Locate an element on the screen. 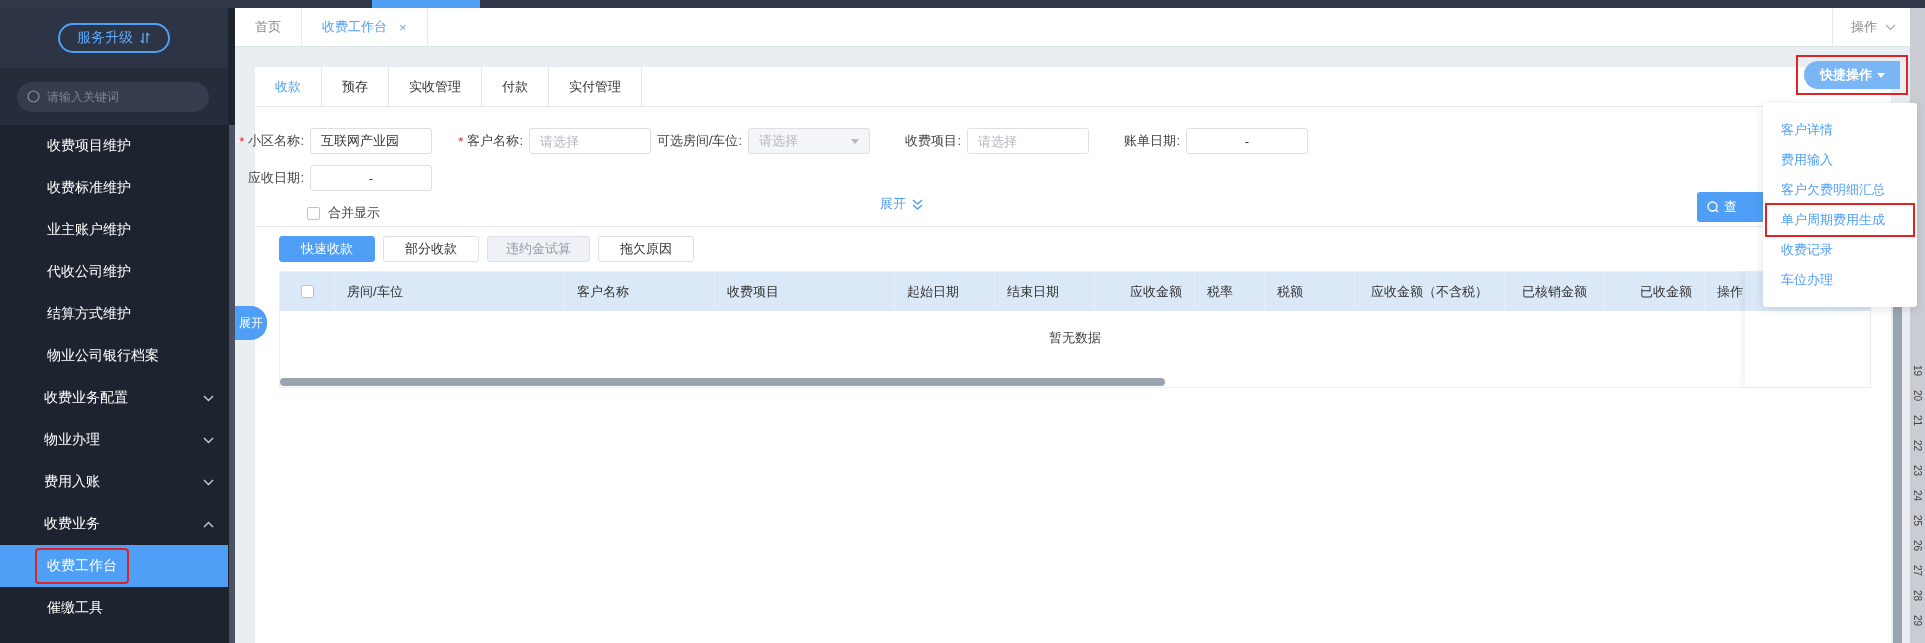 The image size is (1925, 643). field-label: 收费项目: is located at coordinates (933, 141).